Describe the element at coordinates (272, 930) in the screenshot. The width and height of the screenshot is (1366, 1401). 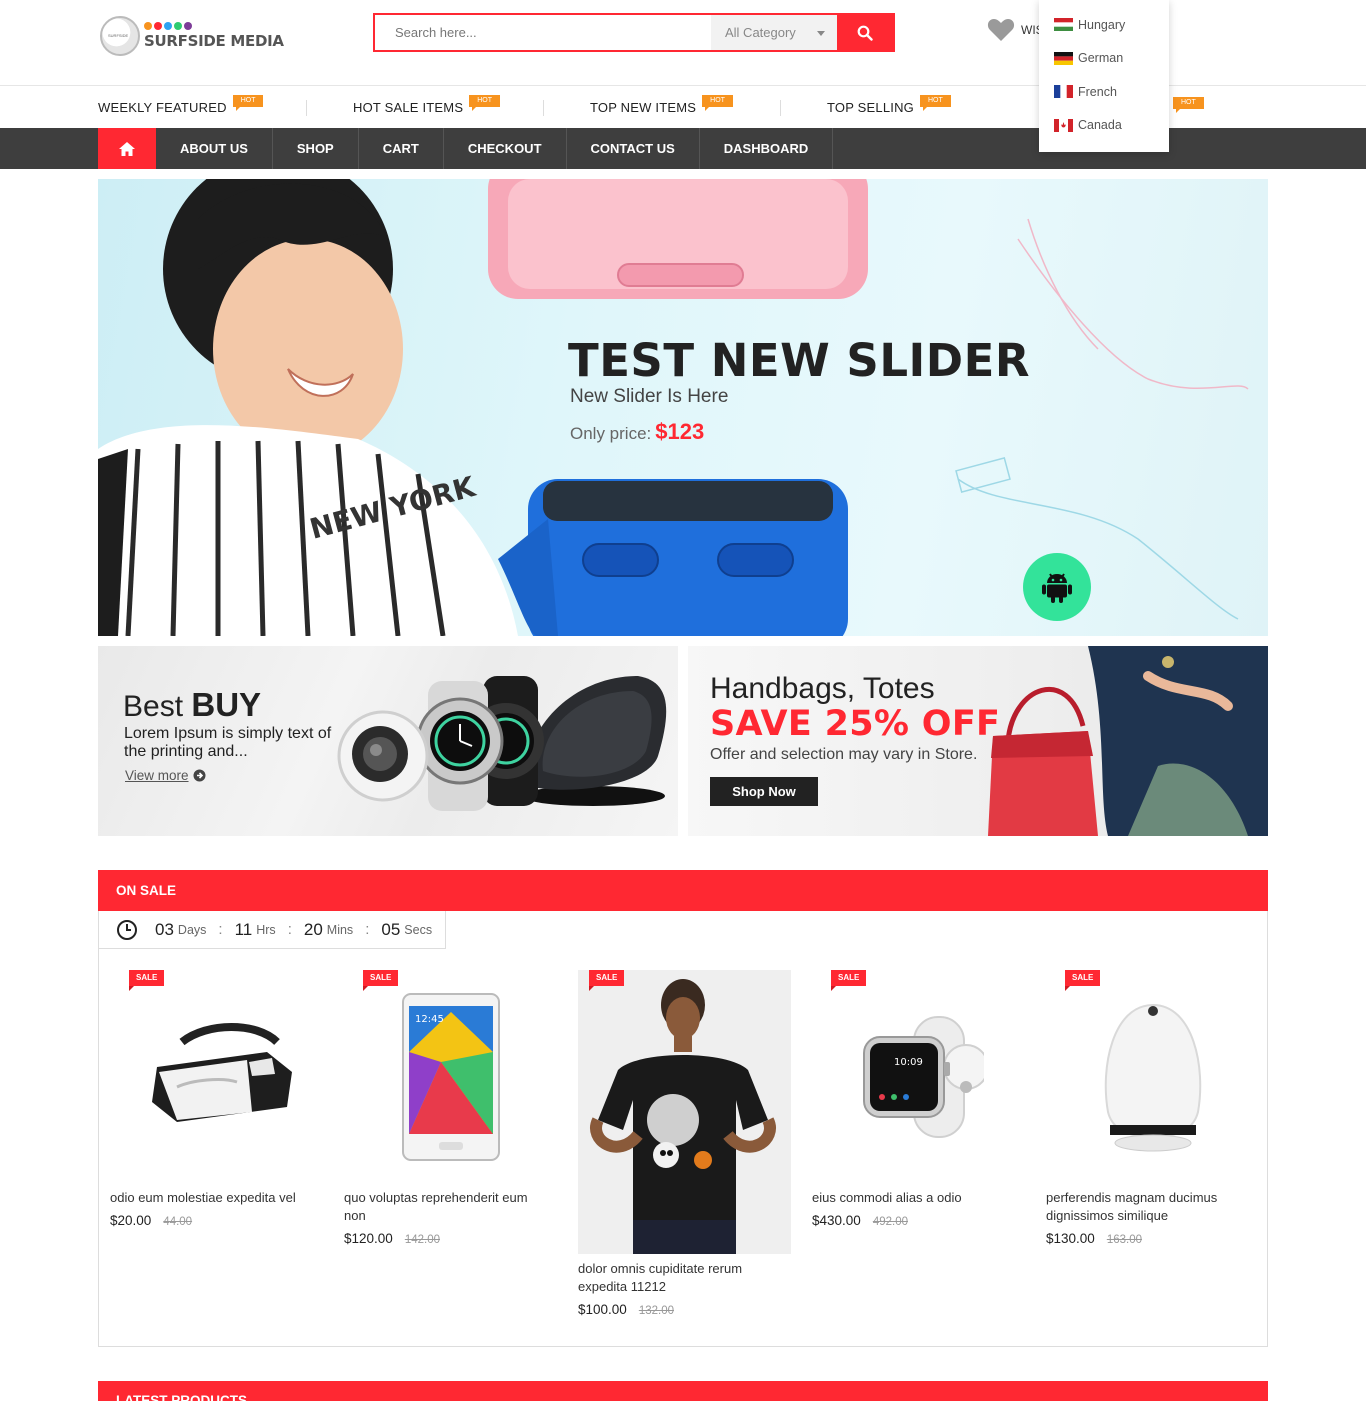
I see `sale-countdown: 03 Days : 11 Hrs : 20 Mins : 05 Secs` at that location.